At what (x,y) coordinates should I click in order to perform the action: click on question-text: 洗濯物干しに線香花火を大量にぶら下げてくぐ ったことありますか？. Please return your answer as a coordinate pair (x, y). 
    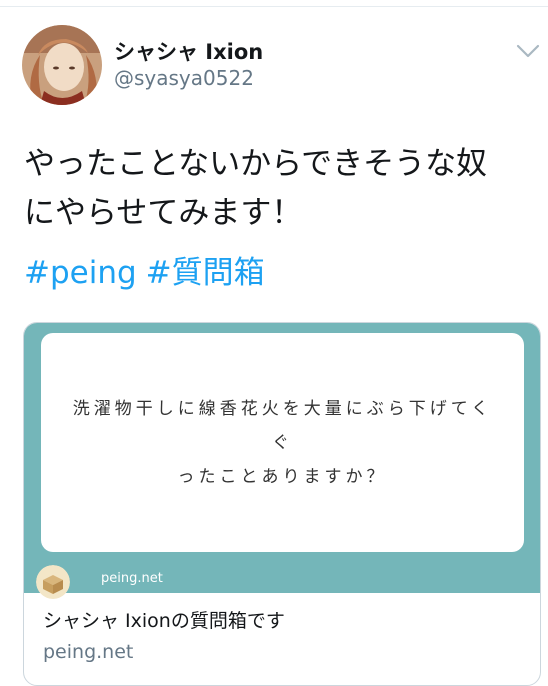
    Looking at the image, I should click on (283, 443).